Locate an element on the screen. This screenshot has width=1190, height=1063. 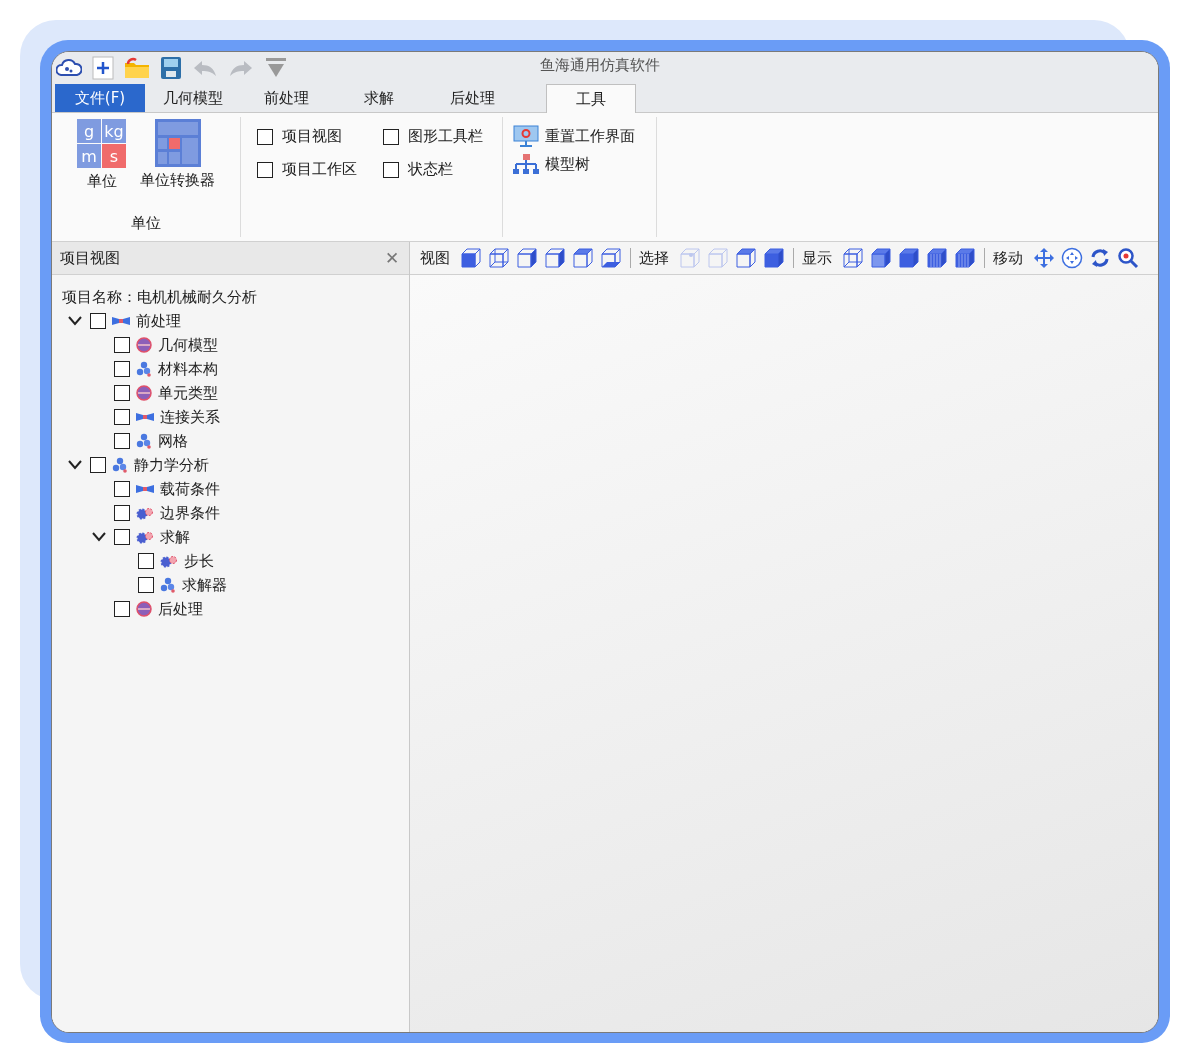
close-button: ✕ is located at coordinates (392, 258).